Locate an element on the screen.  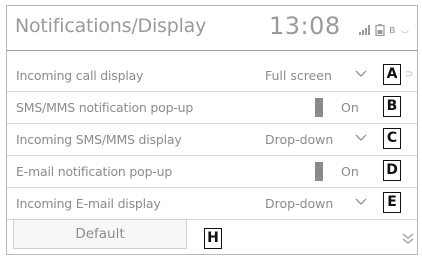
setting-row-incoming-call-display: Incoming call display Full screen A ⊃ is located at coordinates (212, 76).